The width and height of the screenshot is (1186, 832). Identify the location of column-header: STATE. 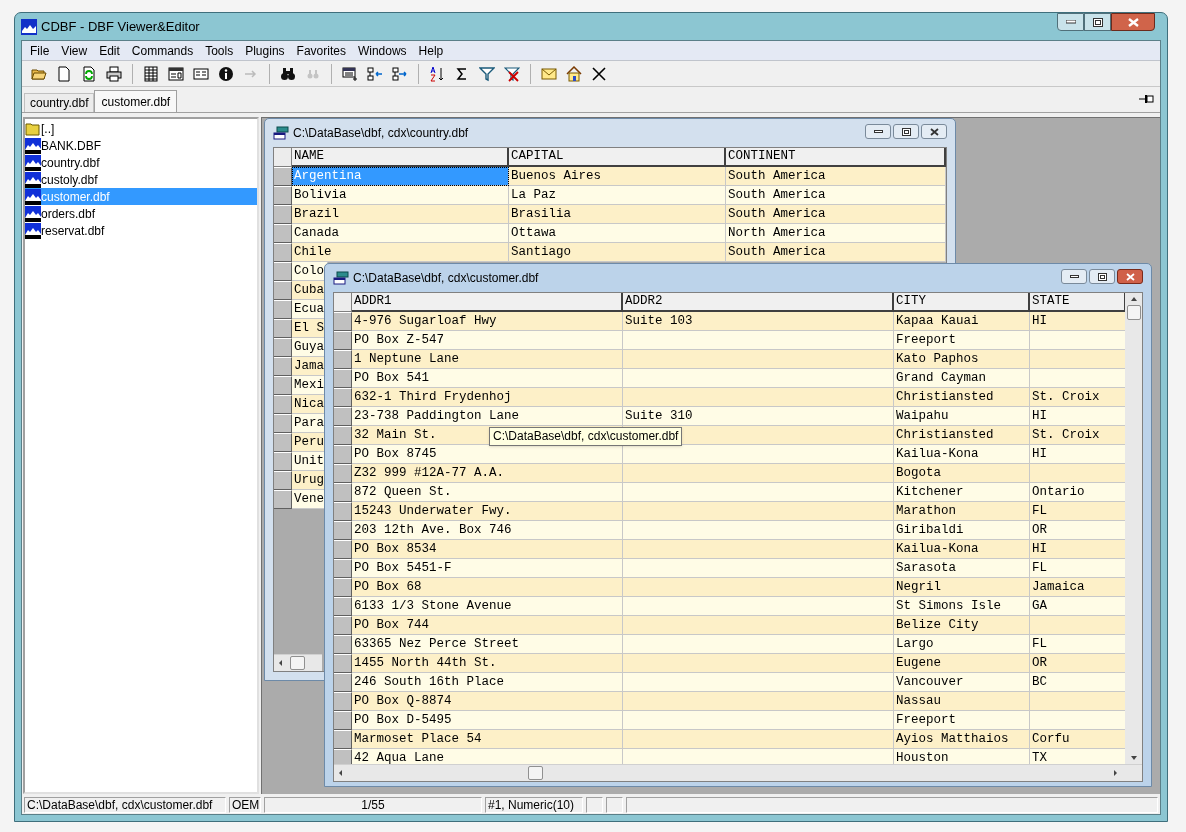
(1077, 302).